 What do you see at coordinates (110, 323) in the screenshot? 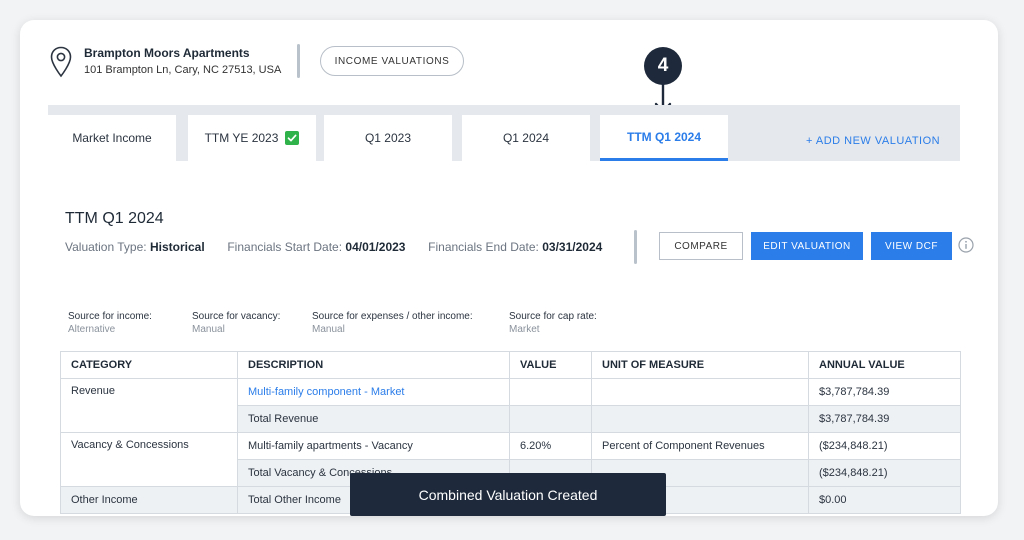
I see `source-income: Source for income: Alternative` at bounding box center [110, 323].